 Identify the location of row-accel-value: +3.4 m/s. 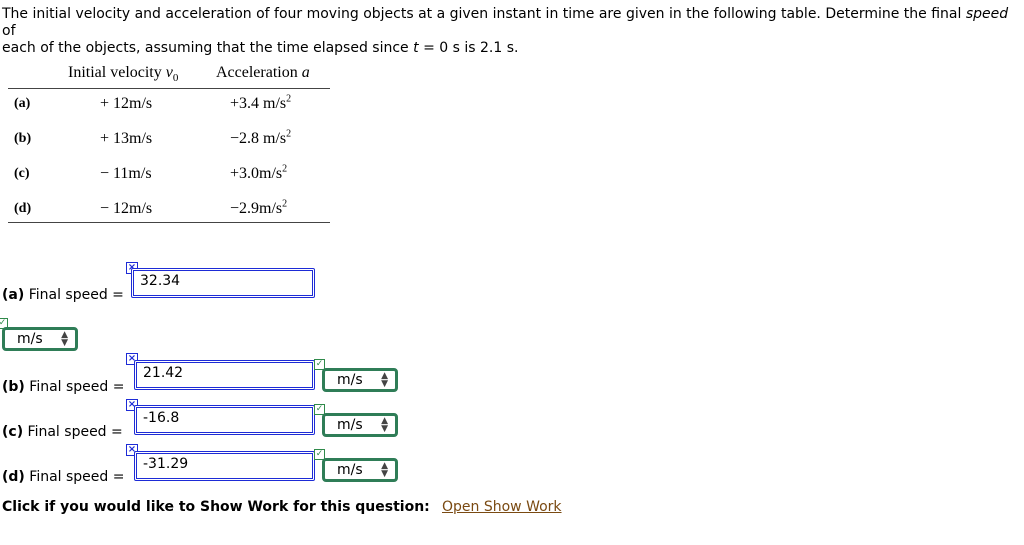
(258, 103).